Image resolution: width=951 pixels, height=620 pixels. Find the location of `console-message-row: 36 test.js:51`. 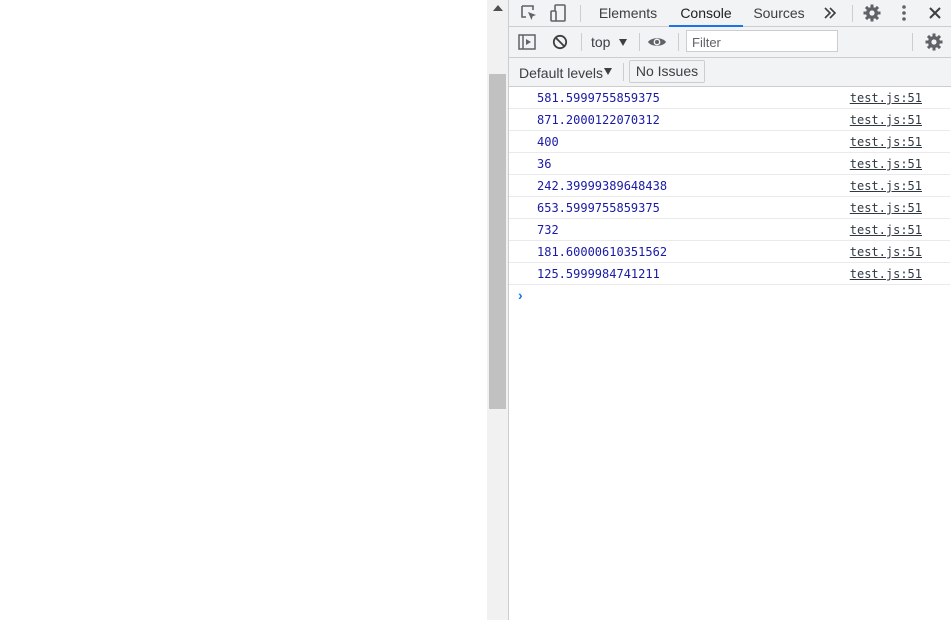

console-message-row: 36 test.js:51 is located at coordinates (729, 164).